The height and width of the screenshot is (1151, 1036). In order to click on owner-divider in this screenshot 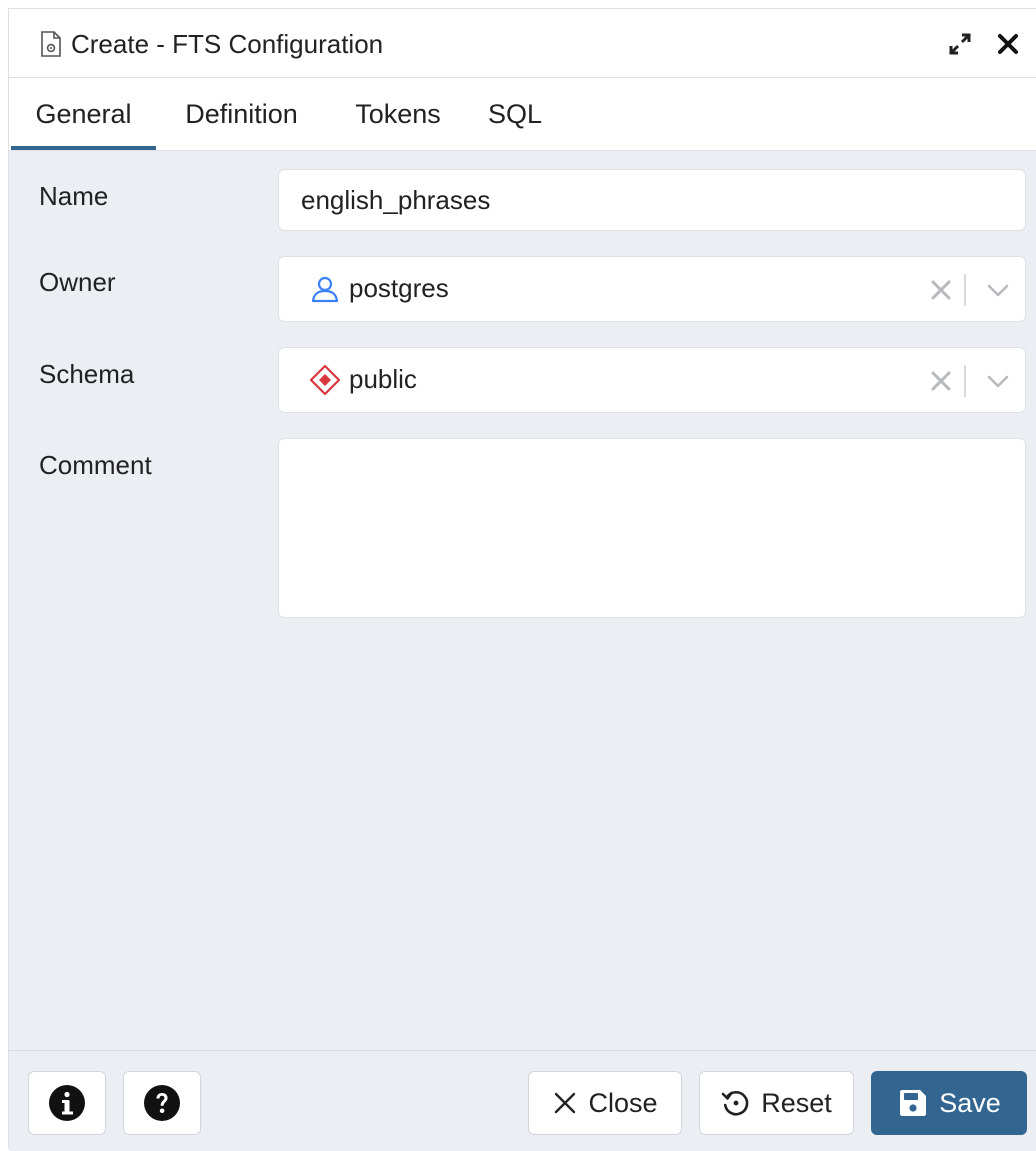, I will do `click(965, 290)`.